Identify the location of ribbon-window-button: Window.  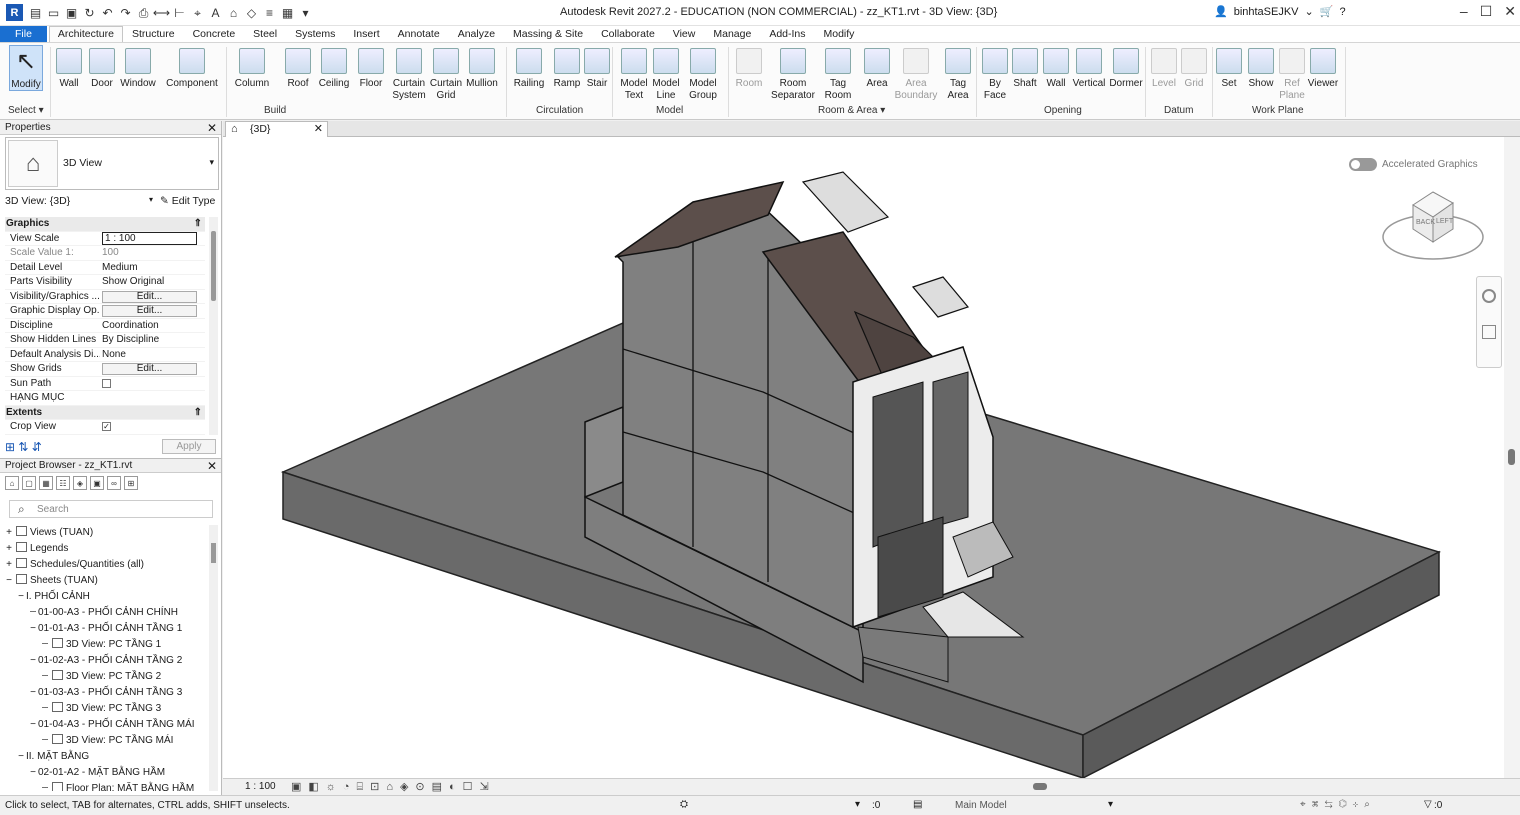
(138, 67).